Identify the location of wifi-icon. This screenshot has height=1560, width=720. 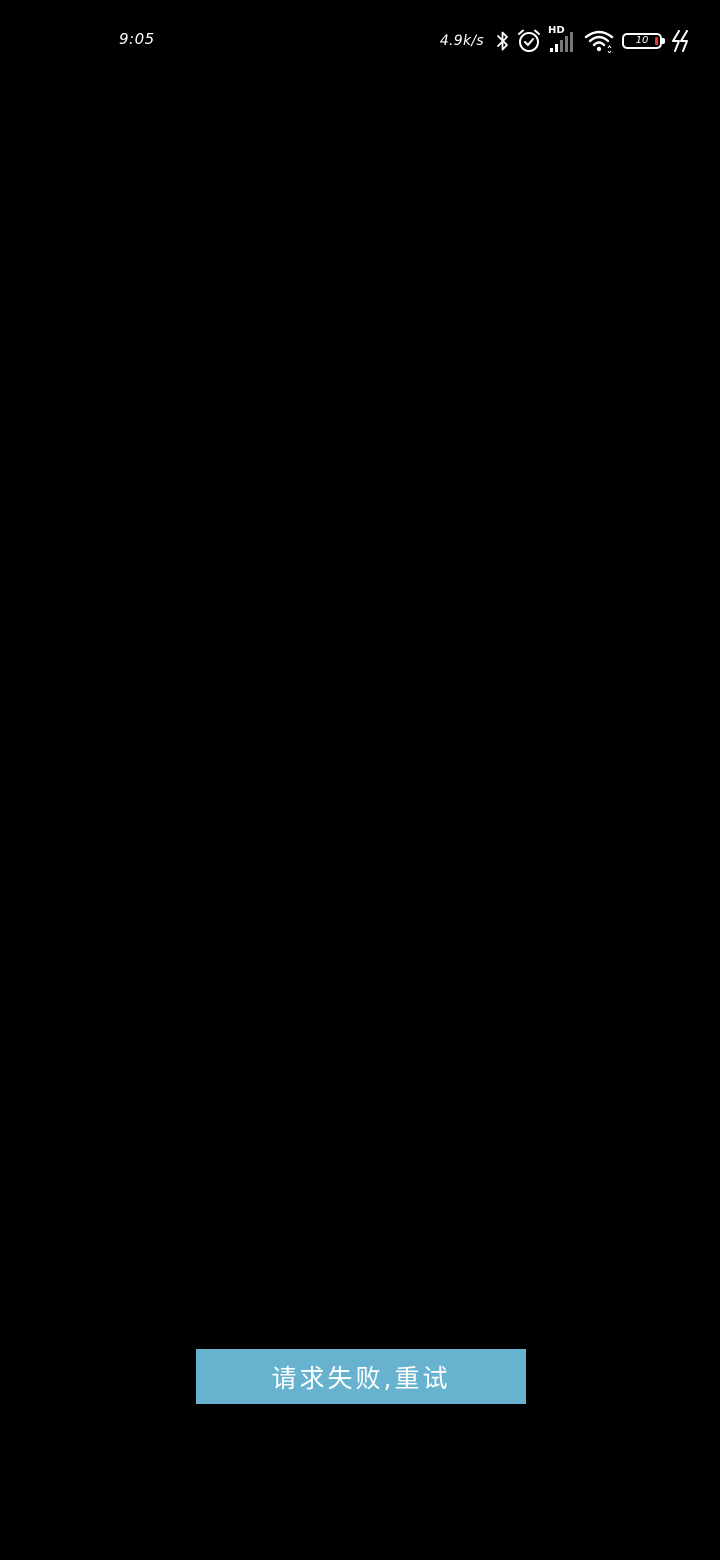
(599, 41).